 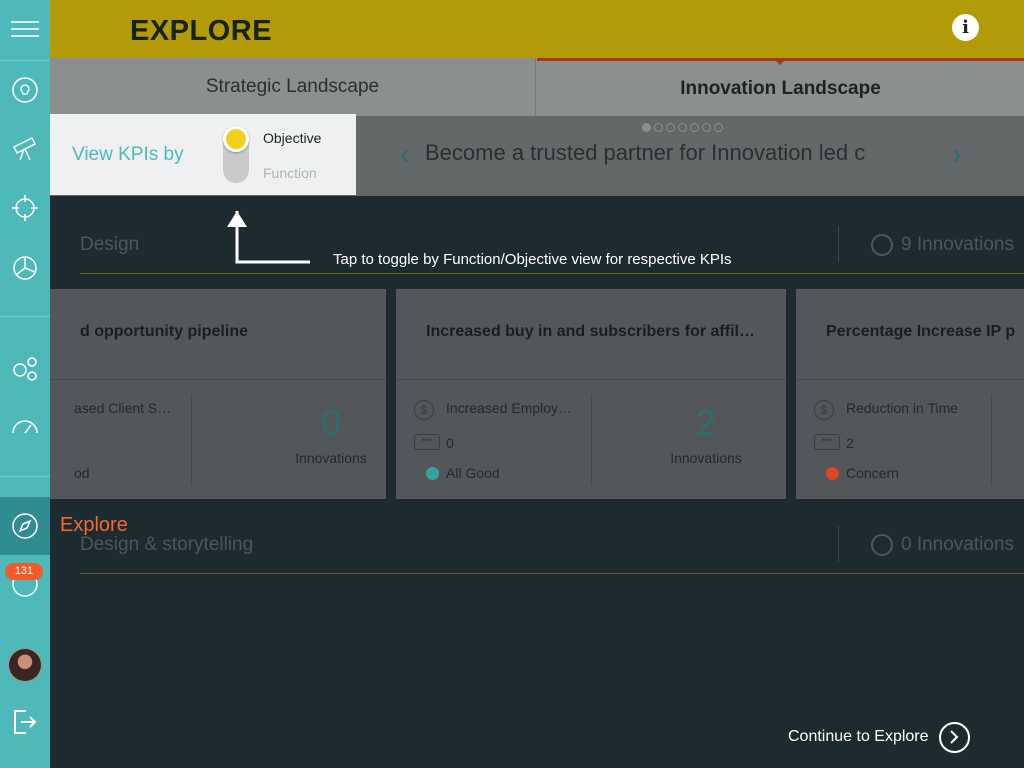 I want to click on innovation-count: 2, so click(x=706, y=422).